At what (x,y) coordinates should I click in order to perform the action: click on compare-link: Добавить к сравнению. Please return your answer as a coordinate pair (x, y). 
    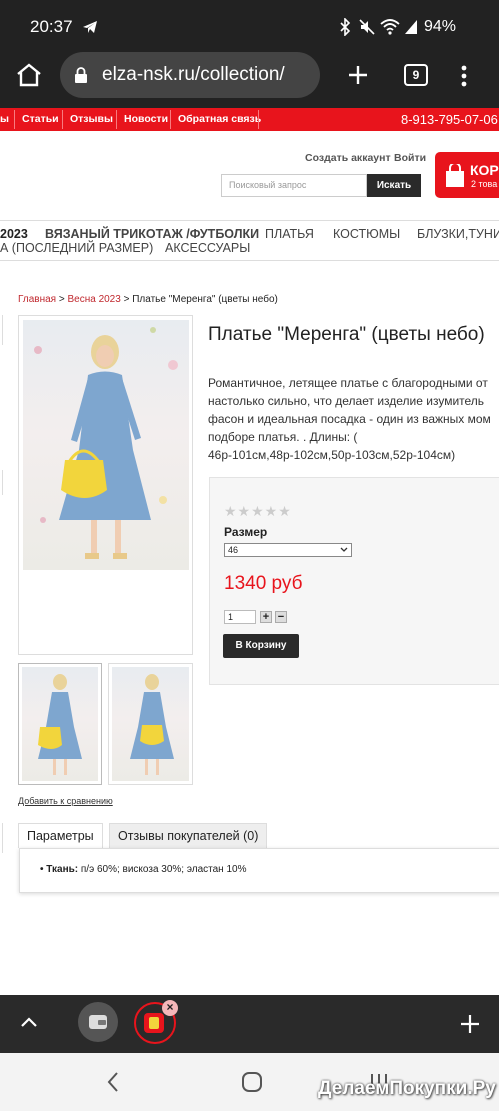
    Looking at the image, I should click on (65, 801).